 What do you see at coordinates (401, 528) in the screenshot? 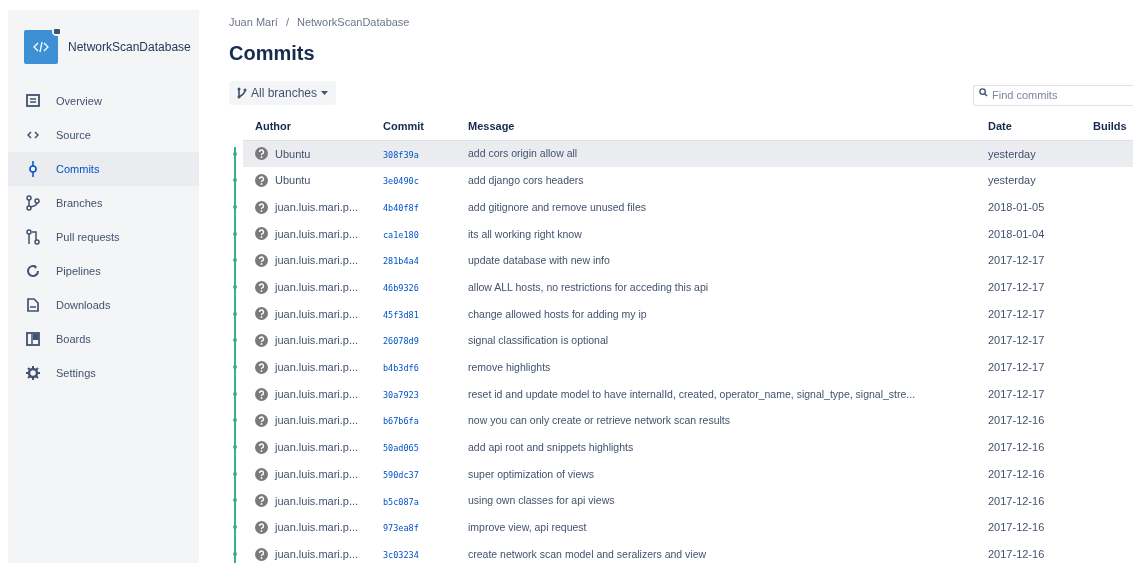
I see `commit-hash-link: 973ea8f` at bounding box center [401, 528].